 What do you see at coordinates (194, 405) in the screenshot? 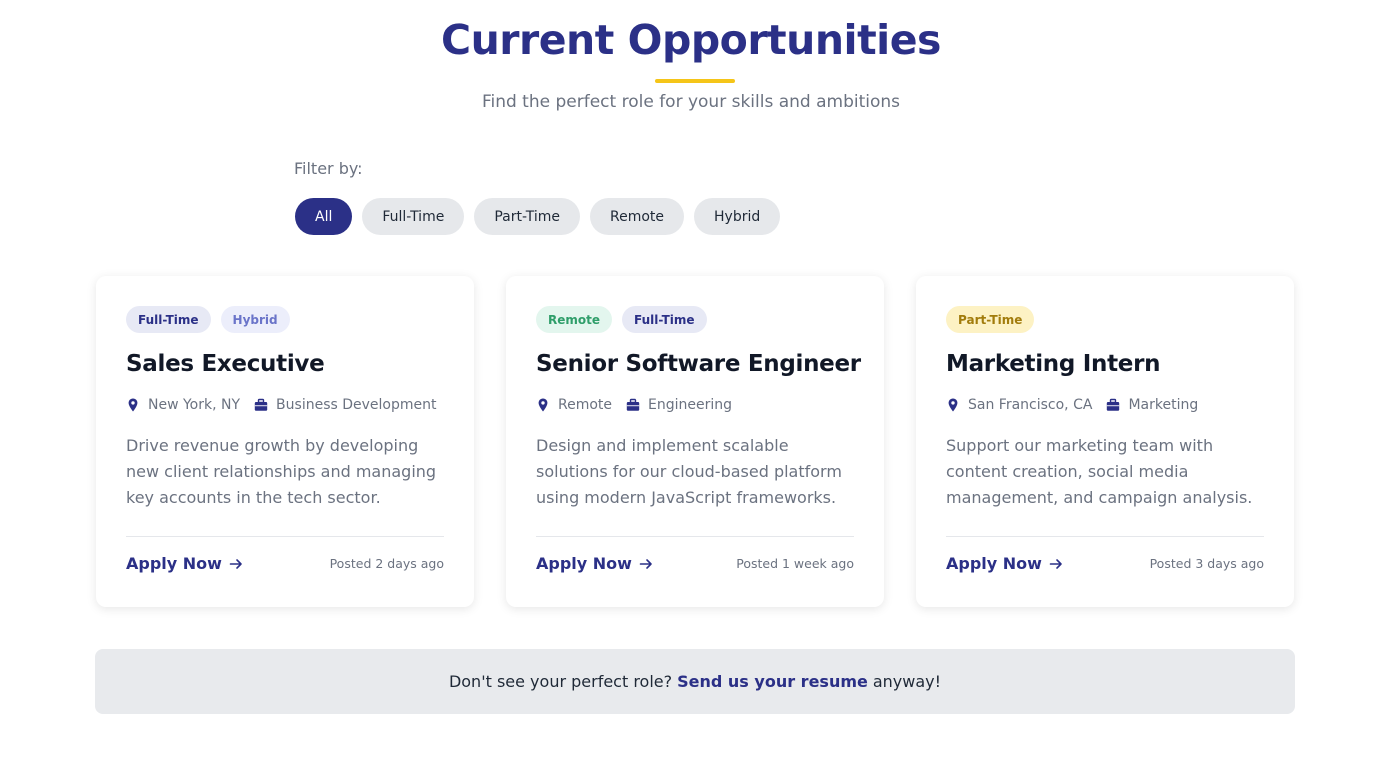
I see `job-location-text: New York, NY` at bounding box center [194, 405].